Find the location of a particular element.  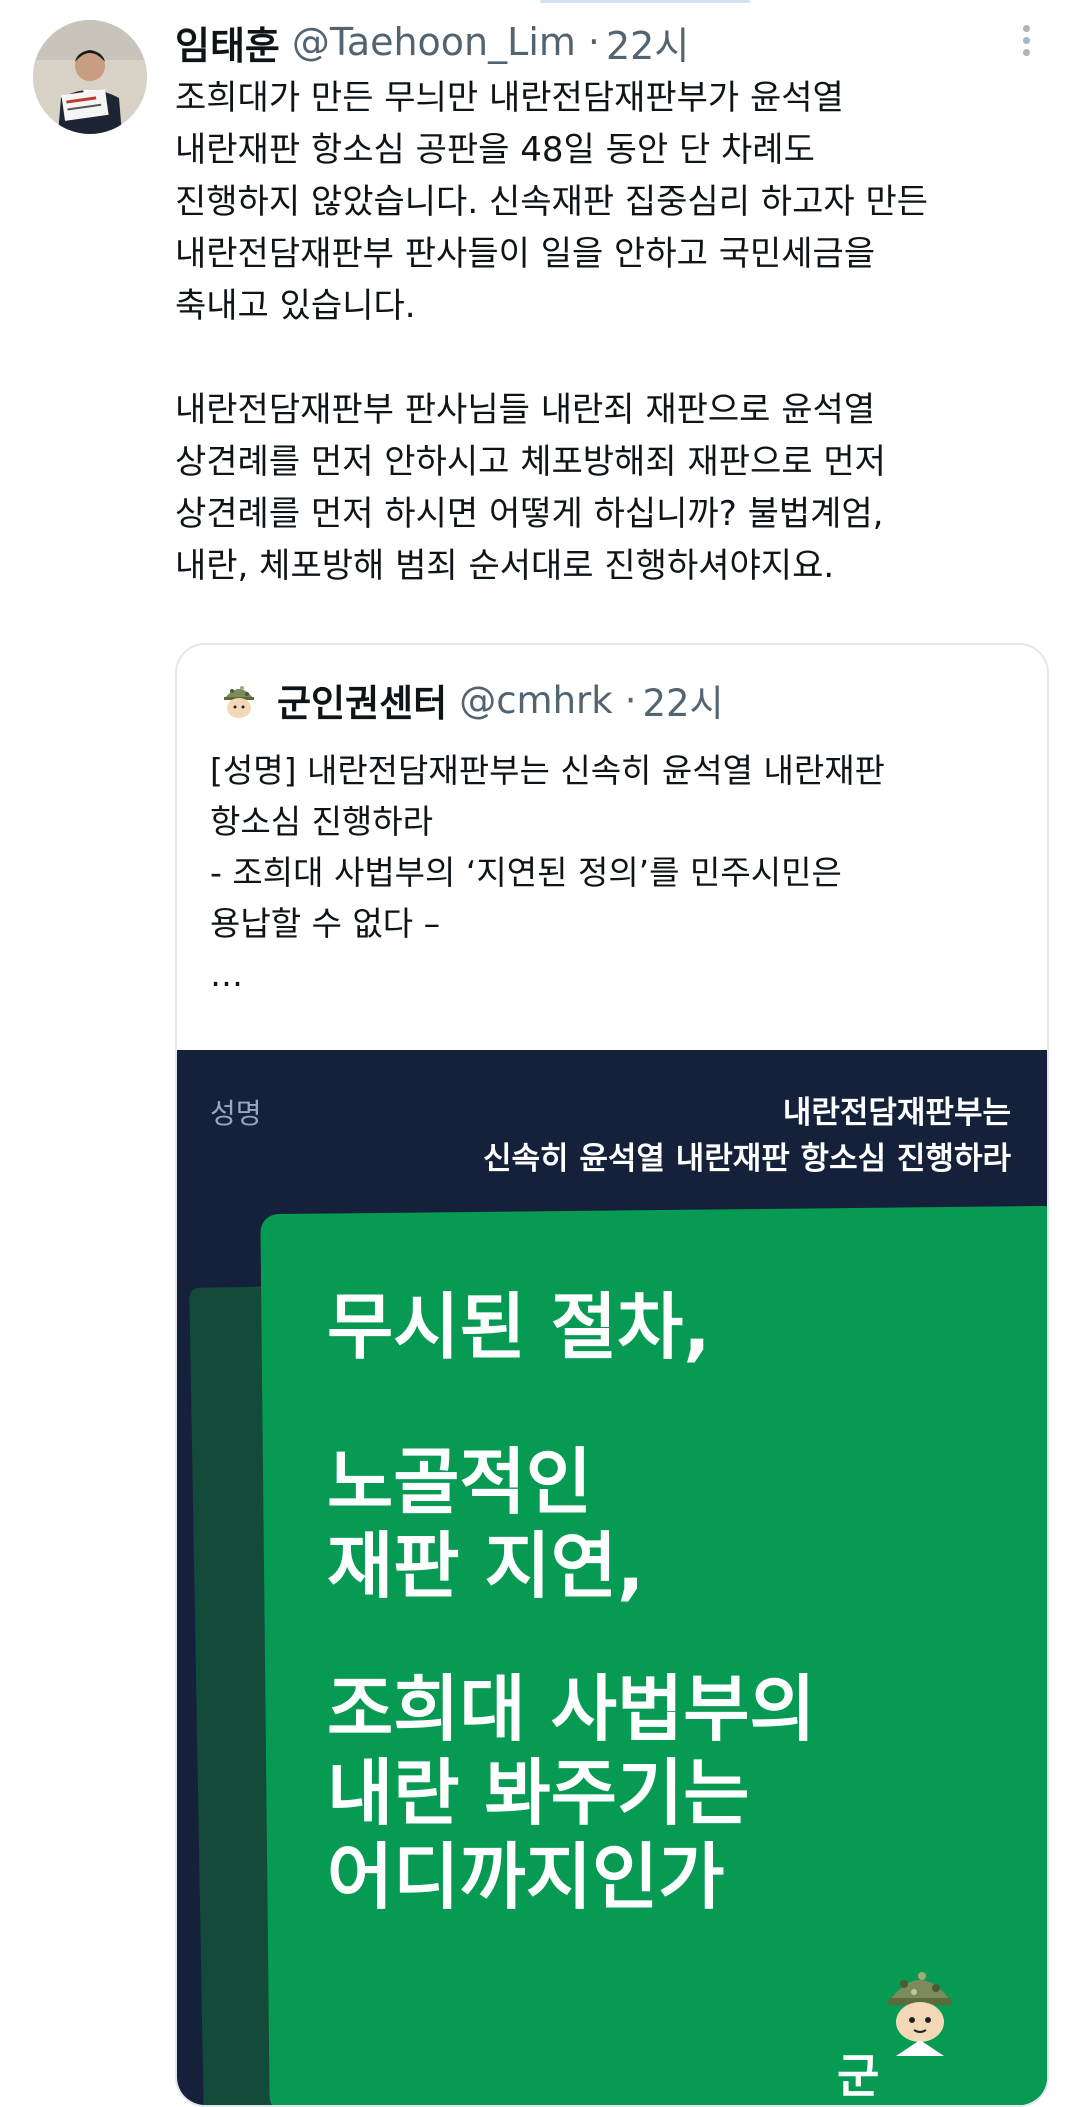

media-logo-fragment: 군 is located at coordinates (858, 2076).